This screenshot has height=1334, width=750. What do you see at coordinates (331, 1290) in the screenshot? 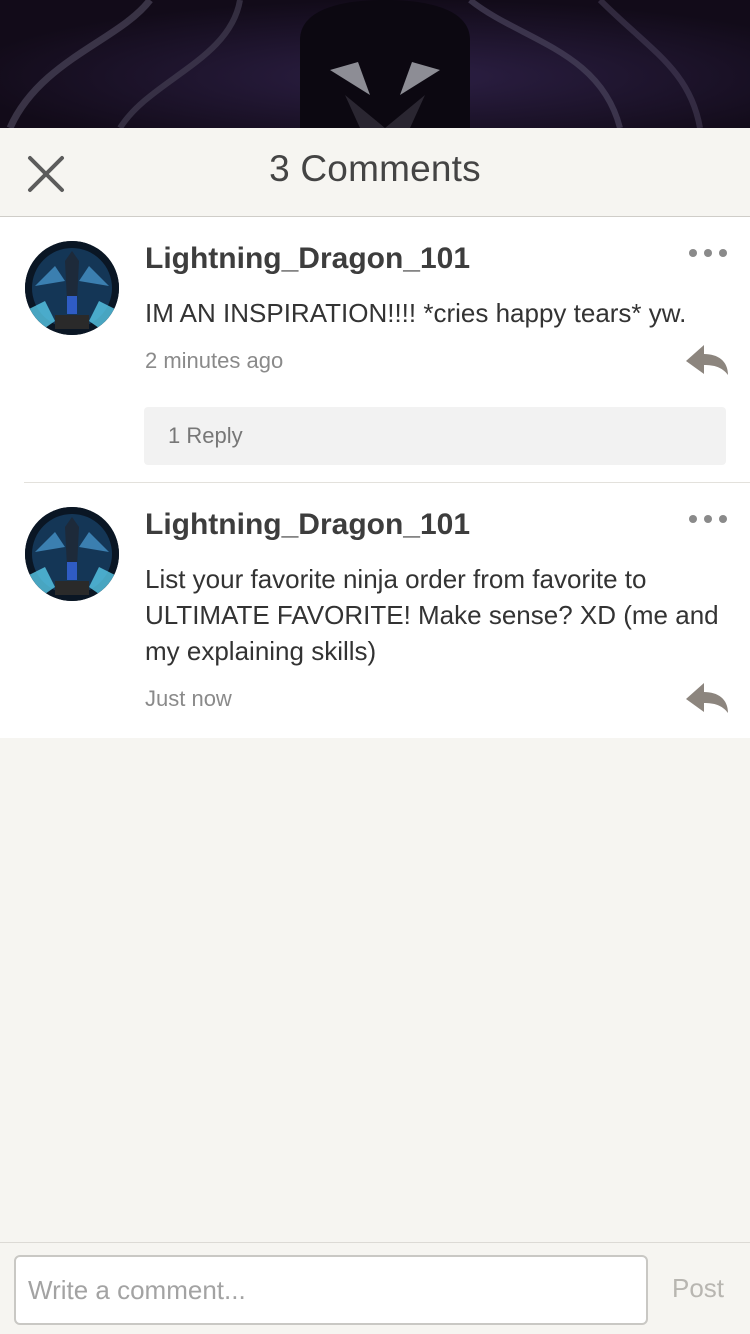
I see `comment-input` at bounding box center [331, 1290].